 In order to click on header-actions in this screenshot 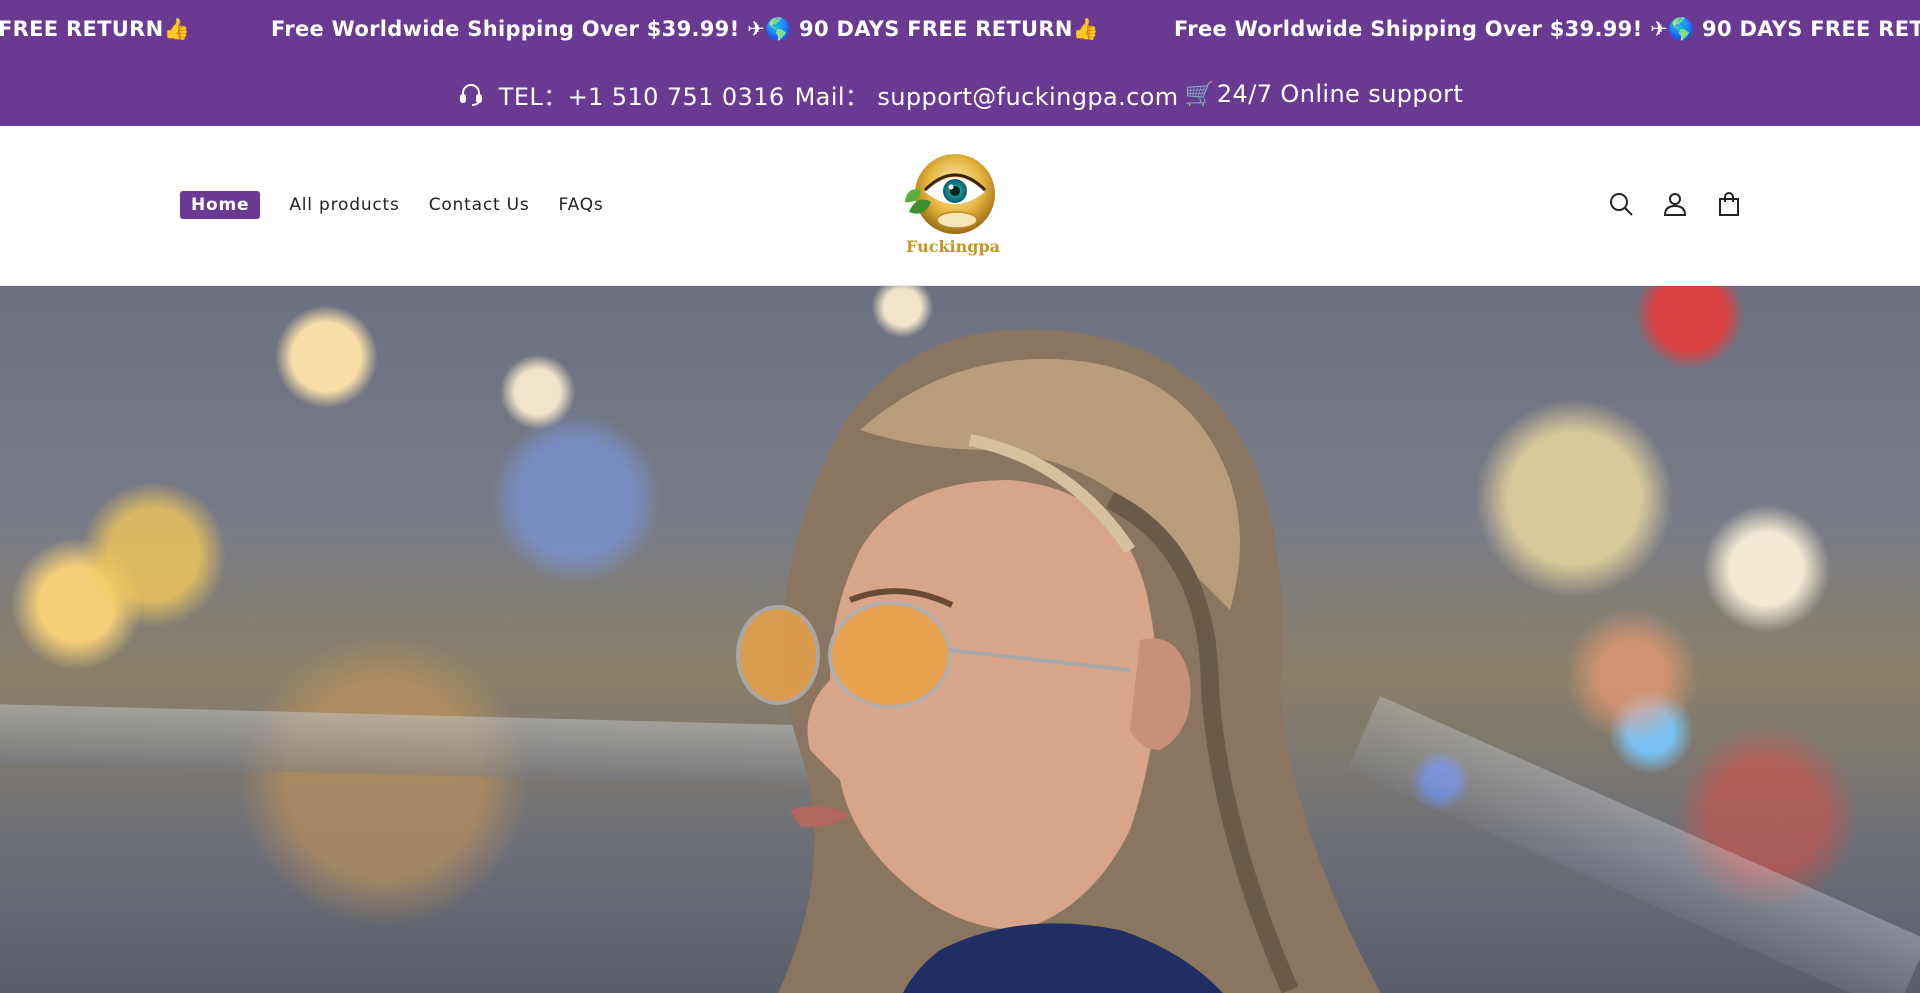, I will do `click(1686, 204)`.